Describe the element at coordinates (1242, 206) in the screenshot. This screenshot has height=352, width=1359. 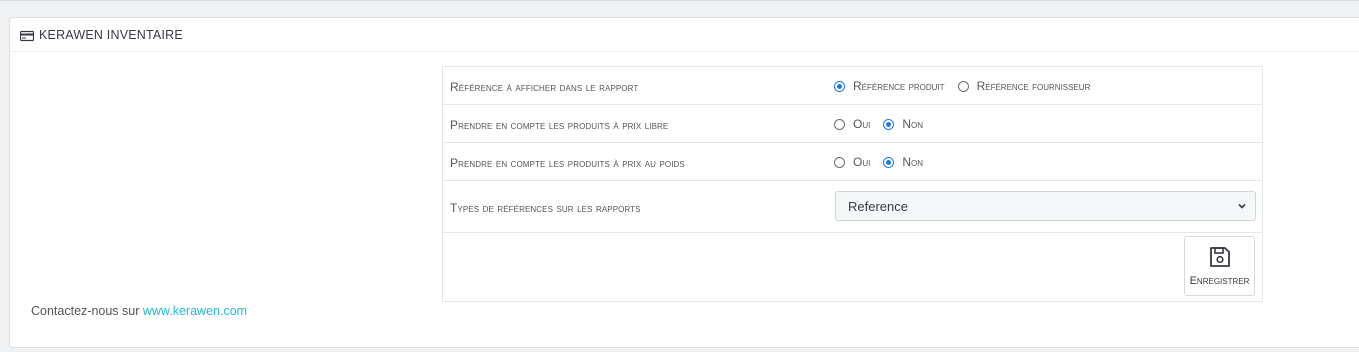
I see `chevron-down-icon` at that location.